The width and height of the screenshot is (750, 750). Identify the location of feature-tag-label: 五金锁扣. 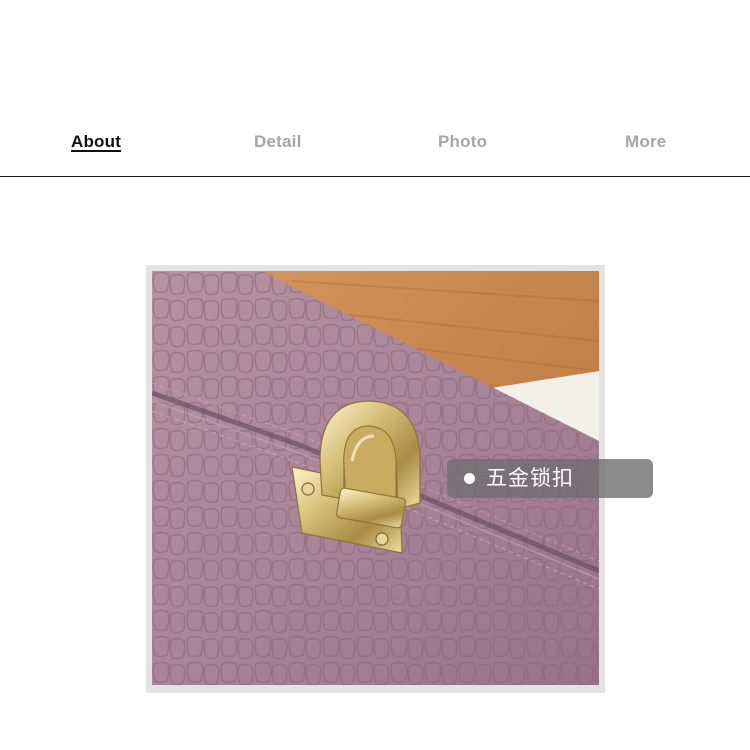
(530, 478).